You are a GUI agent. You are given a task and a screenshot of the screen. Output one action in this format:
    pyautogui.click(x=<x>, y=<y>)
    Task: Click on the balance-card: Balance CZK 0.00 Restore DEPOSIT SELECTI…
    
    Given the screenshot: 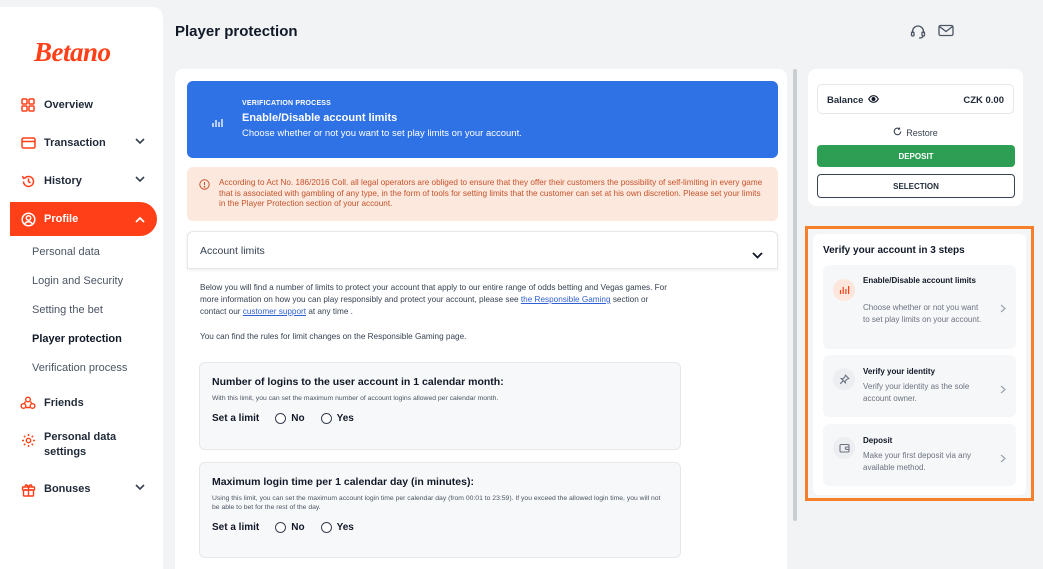 What is the action you would take?
    pyautogui.click(x=915, y=137)
    